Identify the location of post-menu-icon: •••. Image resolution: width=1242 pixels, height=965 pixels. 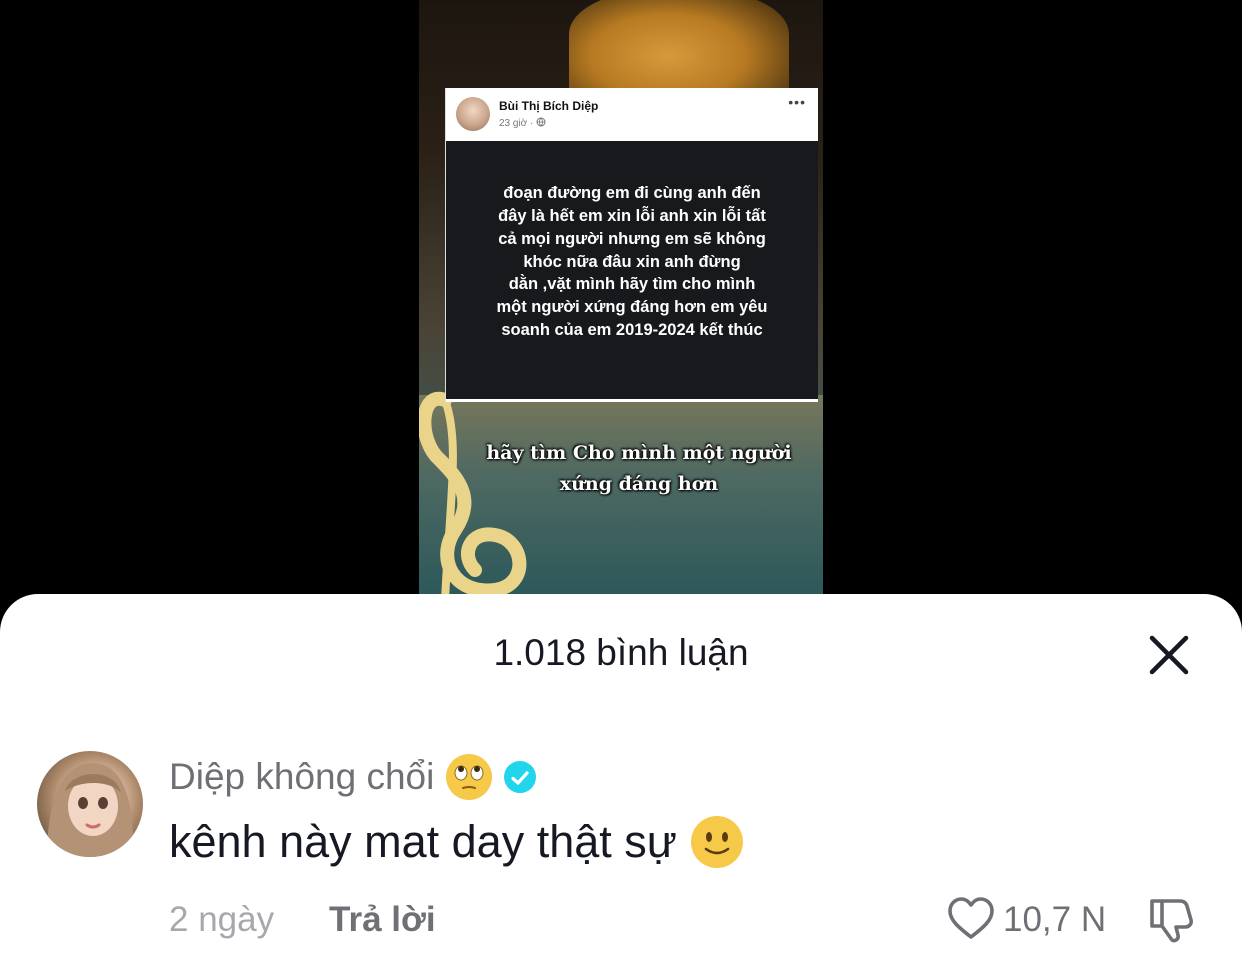
(797, 102).